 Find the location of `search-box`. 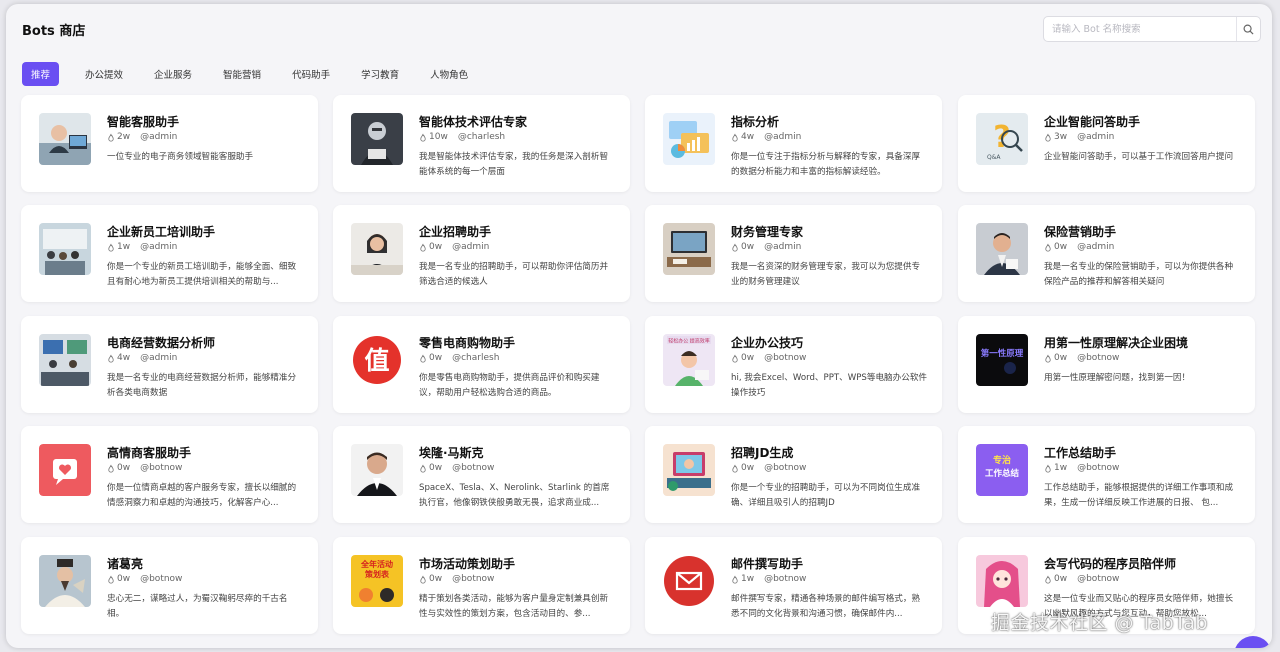

search-box is located at coordinates (1152, 29).